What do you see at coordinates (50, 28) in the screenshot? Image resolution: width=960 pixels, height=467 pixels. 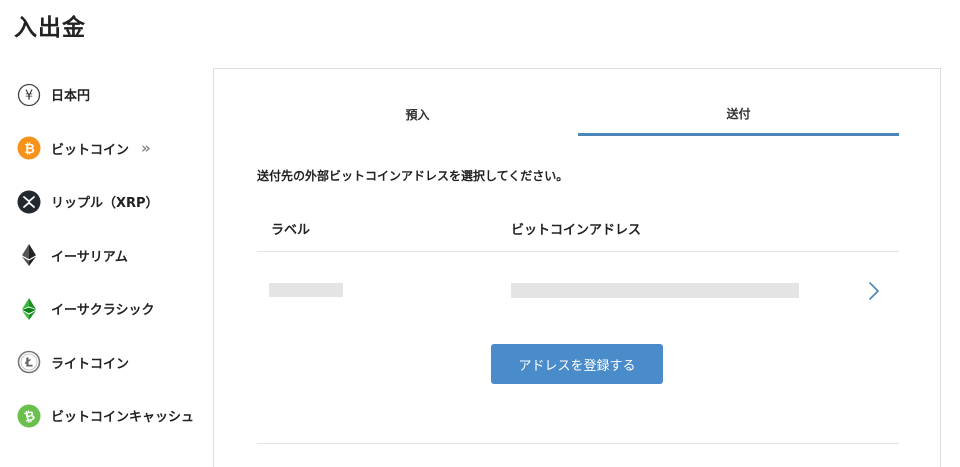 I see `page-title: 入出金` at bounding box center [50, 28].